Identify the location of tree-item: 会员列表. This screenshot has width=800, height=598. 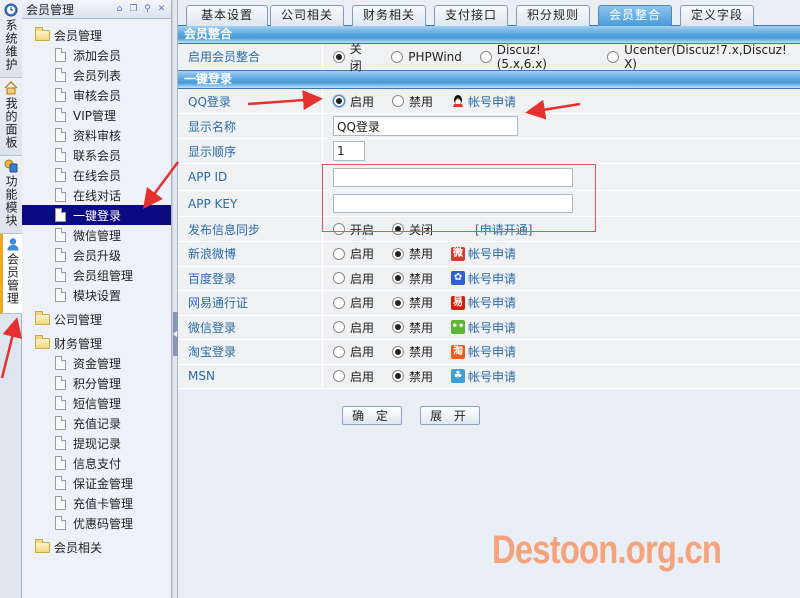
(96, 75).